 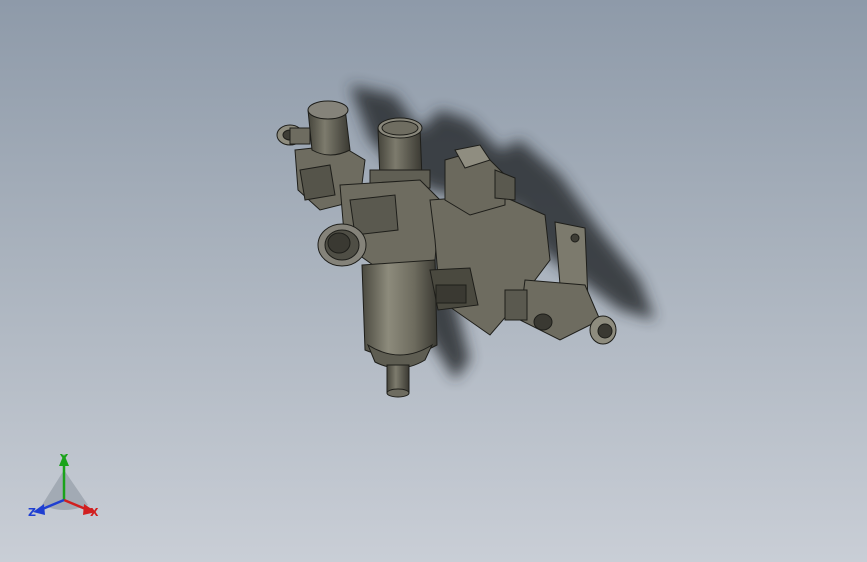 I want to click on triad-y-label: Y, so click(x=64, y=458).